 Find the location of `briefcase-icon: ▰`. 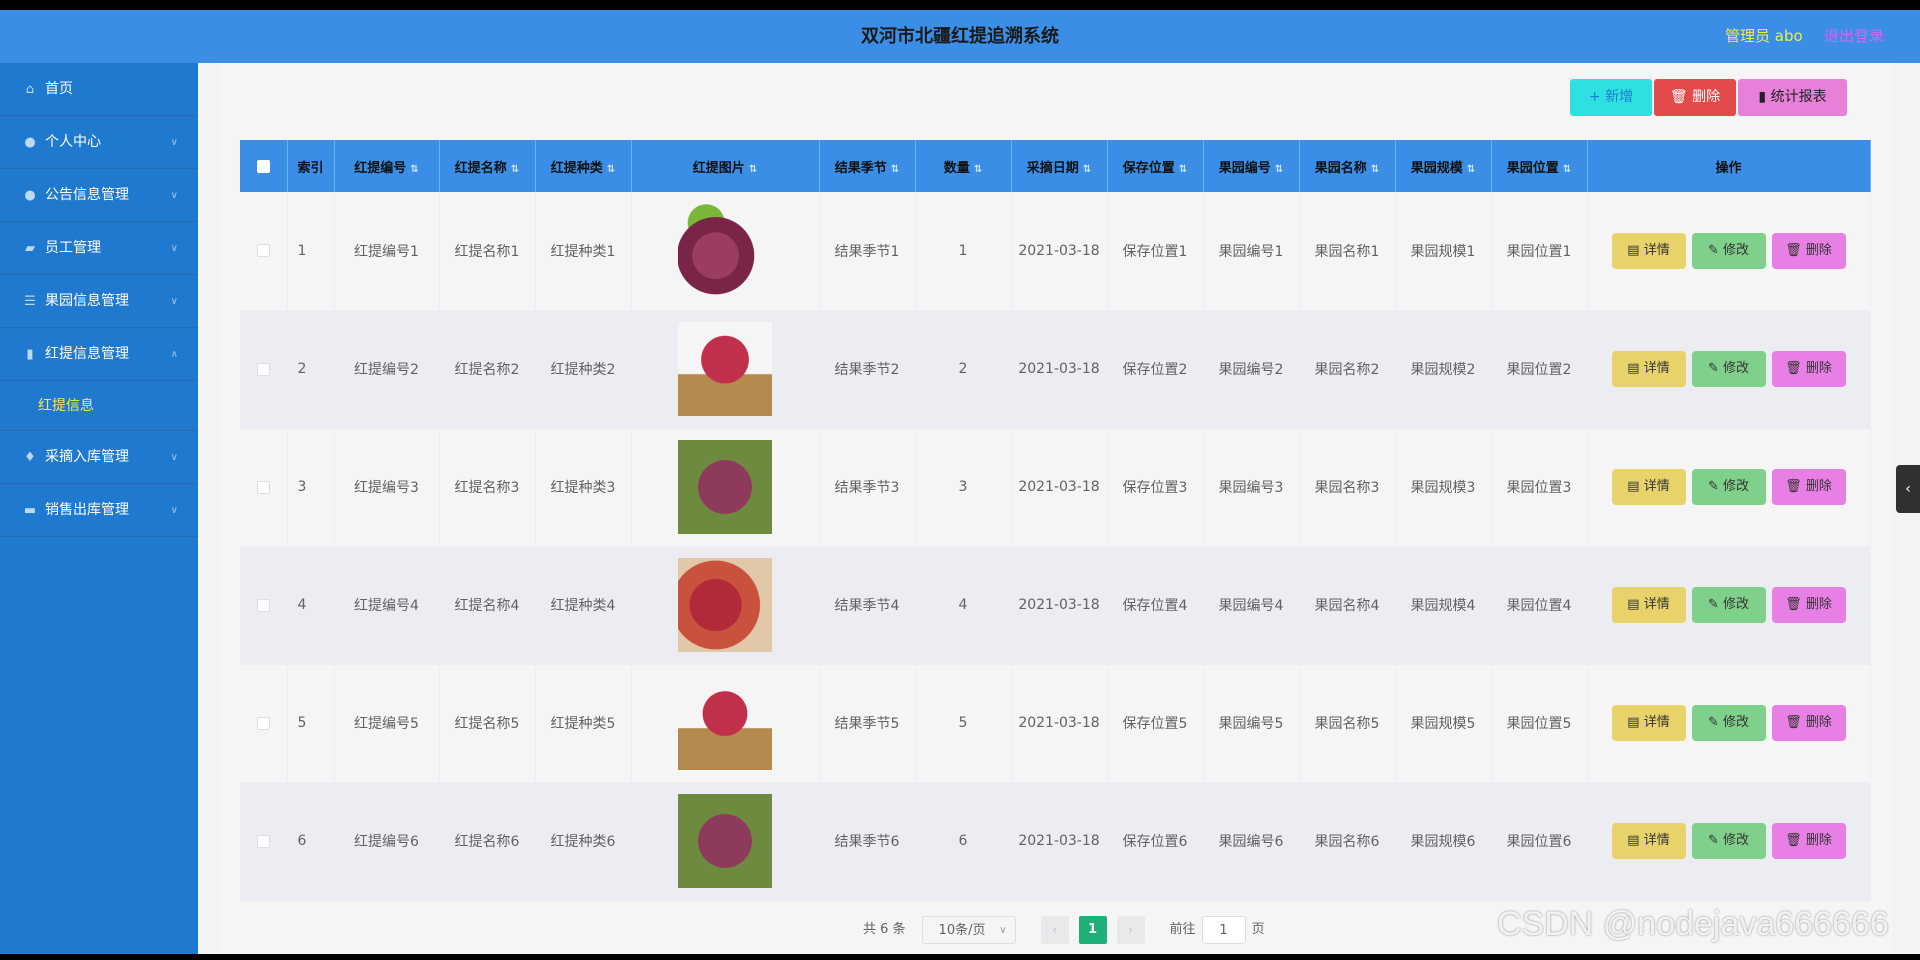

briefcase-icon: ▰ is located at coordinates (30, 248).